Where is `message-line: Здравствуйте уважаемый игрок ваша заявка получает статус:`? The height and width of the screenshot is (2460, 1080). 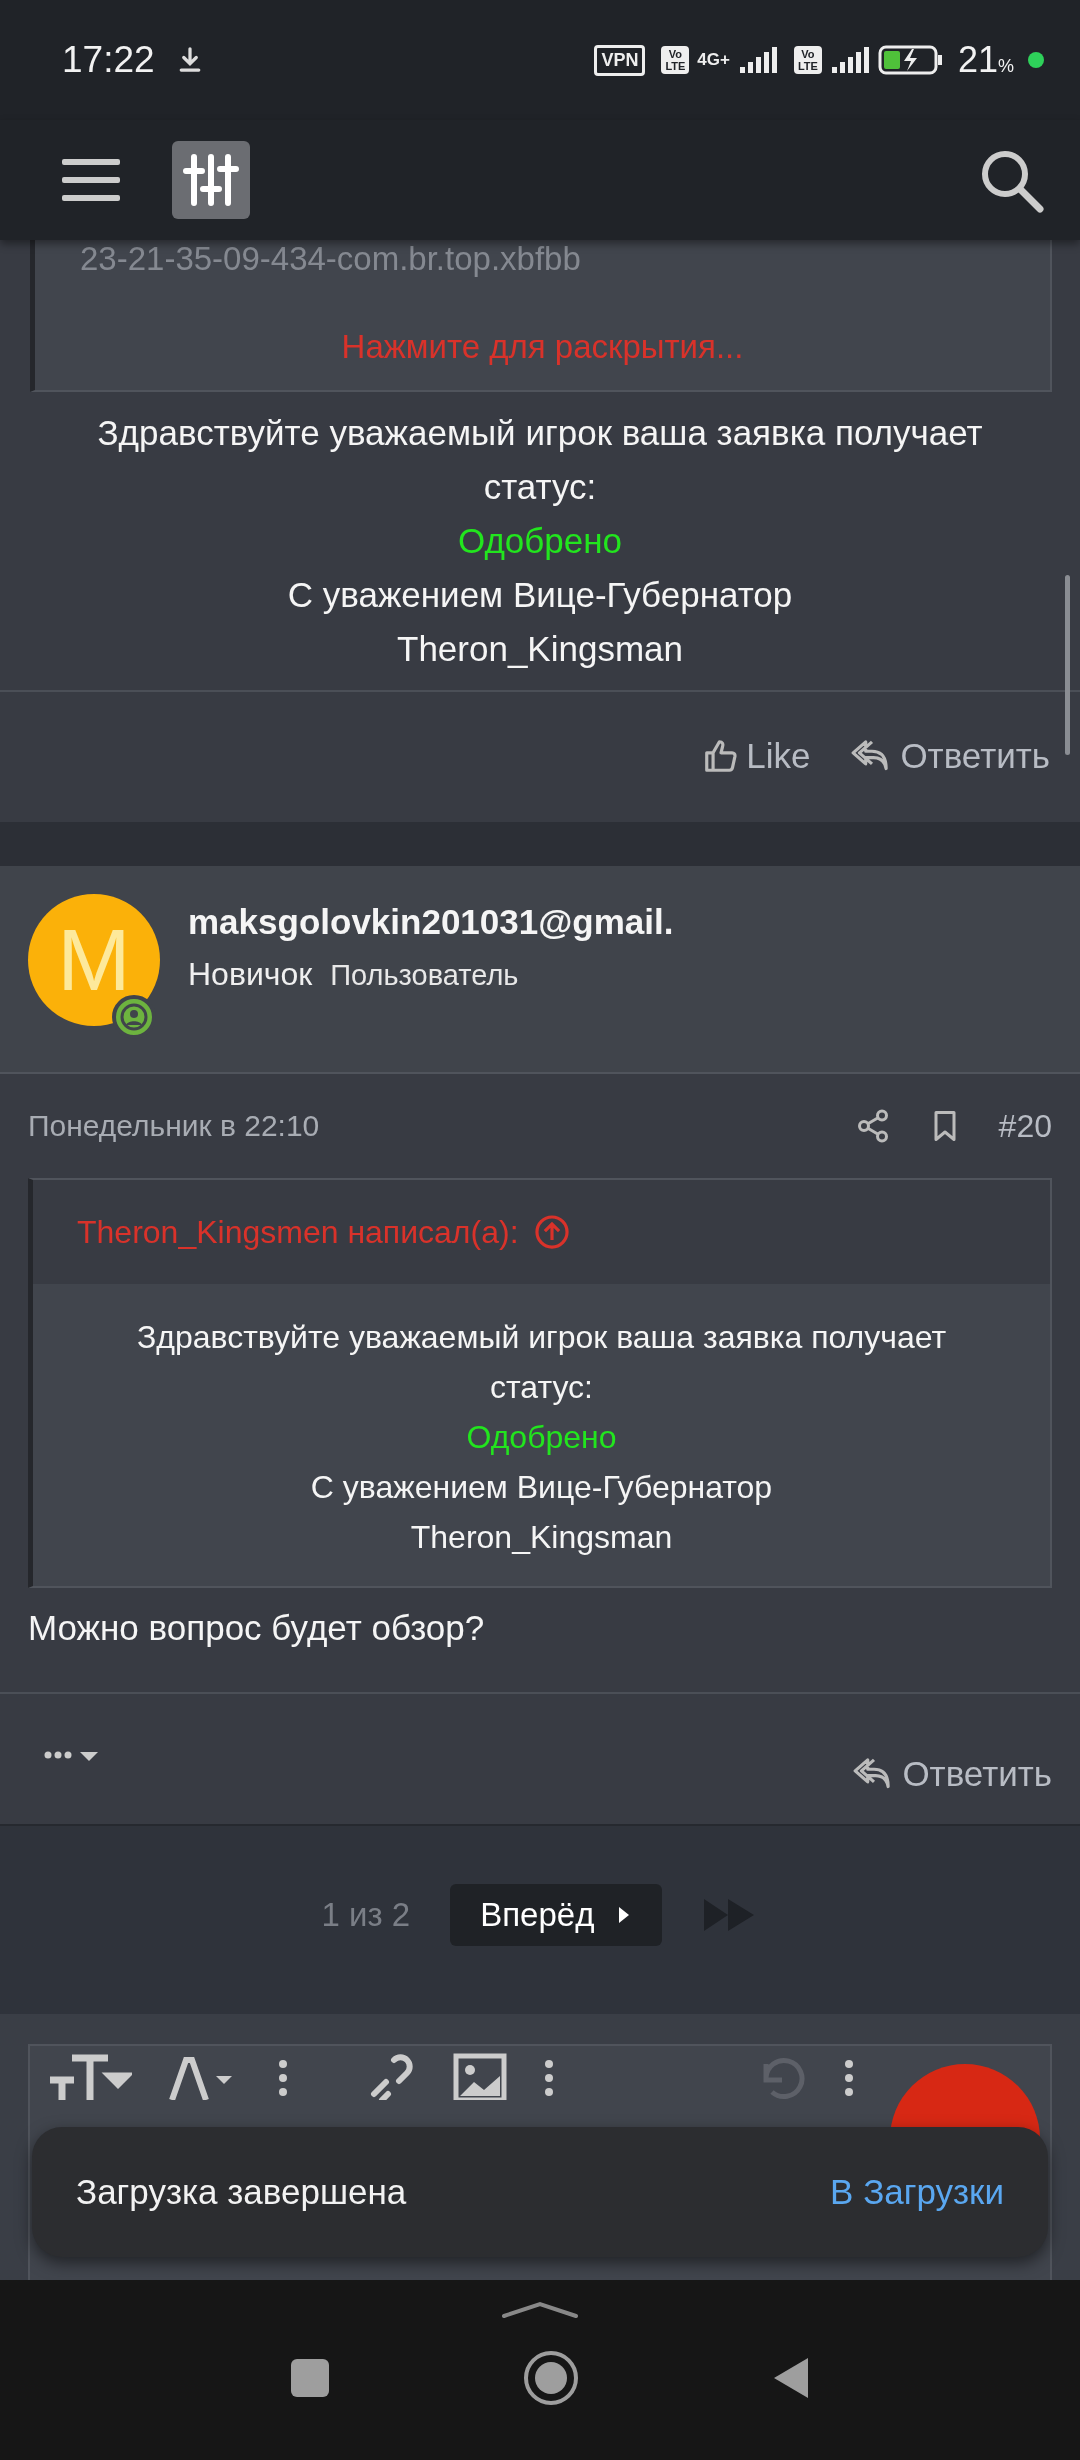 message-line: Здравствуйте уважаемый игрок ваша заявка получает статус: is located at coordinates (540, 460).